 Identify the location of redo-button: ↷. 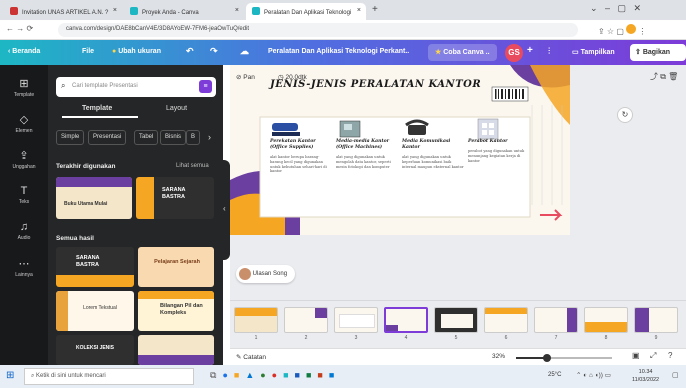
(214, 51).